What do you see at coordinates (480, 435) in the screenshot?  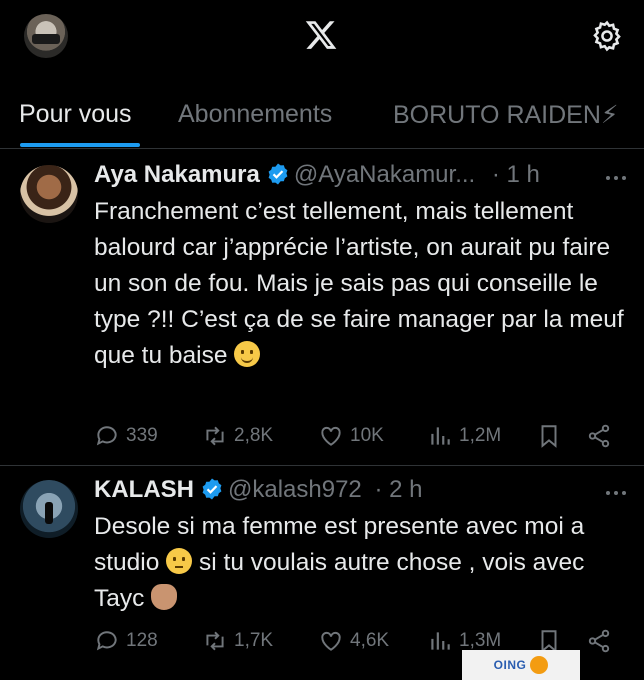 I see `views-count: 1,2M` at bounding box center [480, 435].